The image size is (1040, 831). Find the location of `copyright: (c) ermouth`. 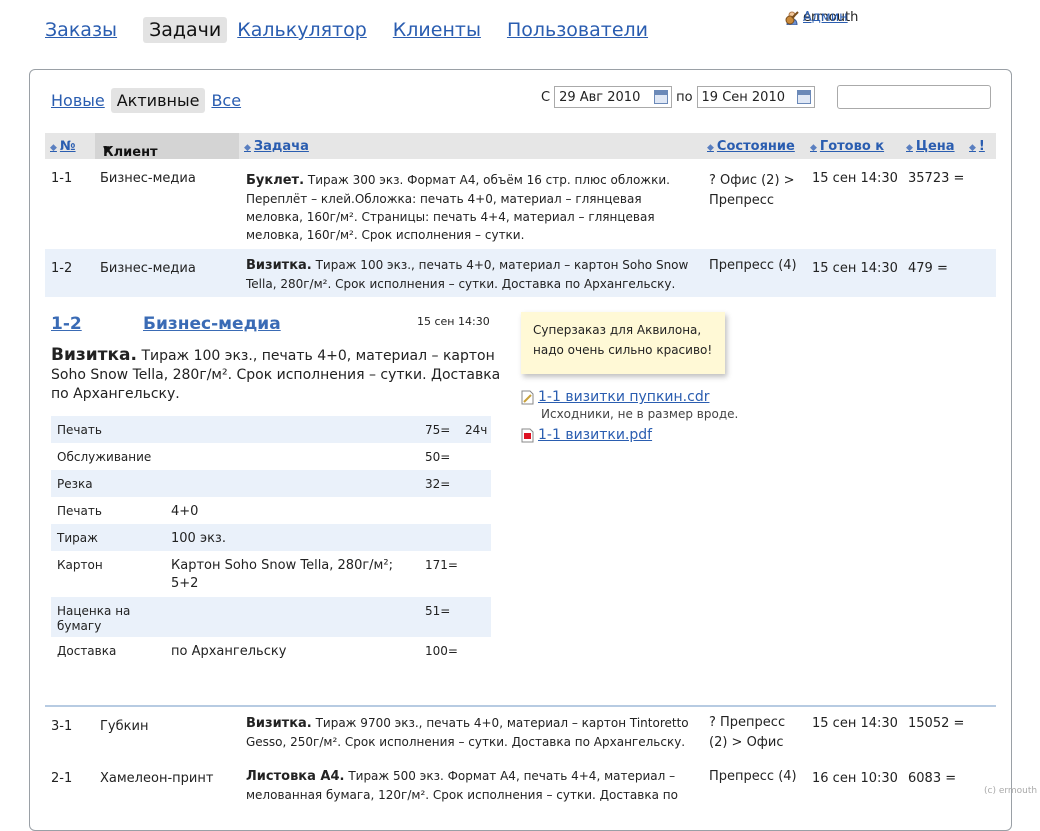

copyright: (c) ermouth is located at coordinates (1011, 791).